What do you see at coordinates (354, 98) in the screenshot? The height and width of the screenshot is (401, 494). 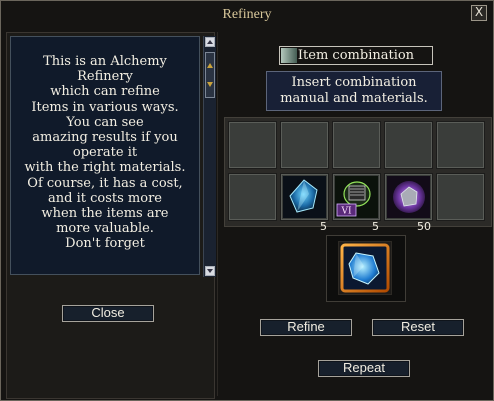 I see `instructions-line: manual and materials.` at bounding box center [354, 98].